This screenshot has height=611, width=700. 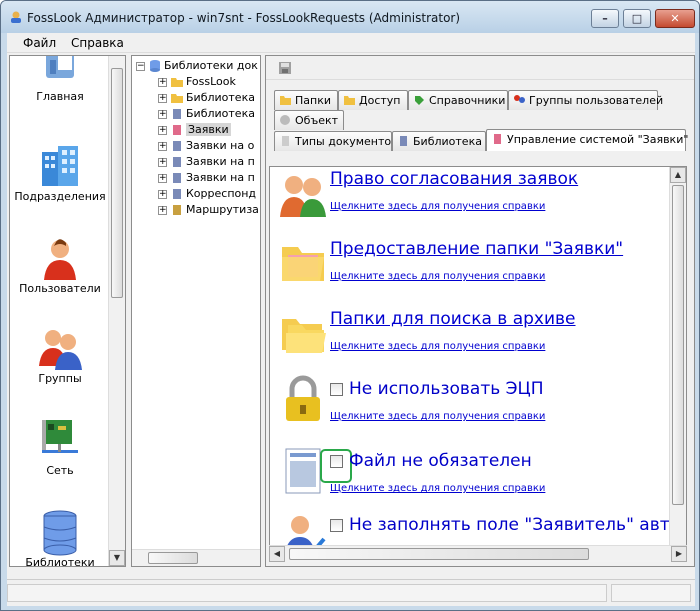 What do you see at coordinates (220, 145) in the screenshot?
I see `tree-node-label: Заявки на о` at bounding box center [220, 145].